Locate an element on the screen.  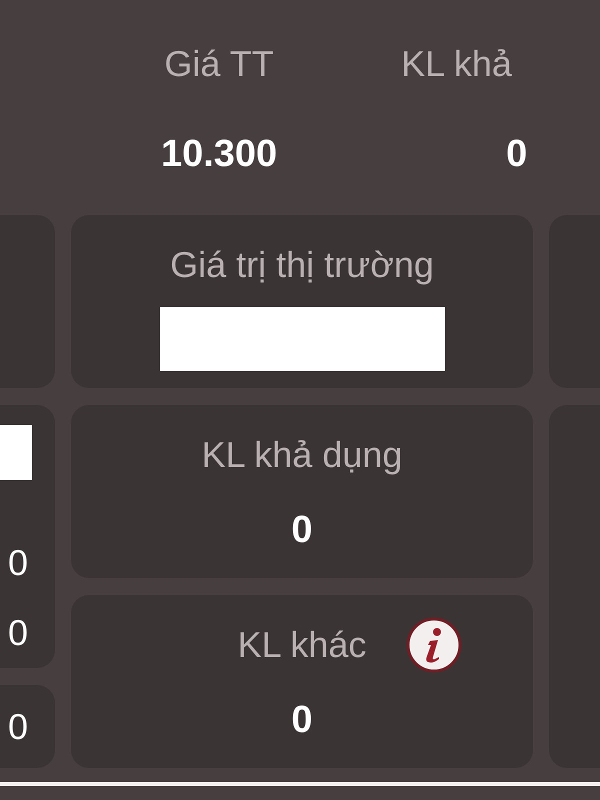
column-value: 0 is located at coordinates (517, 154).